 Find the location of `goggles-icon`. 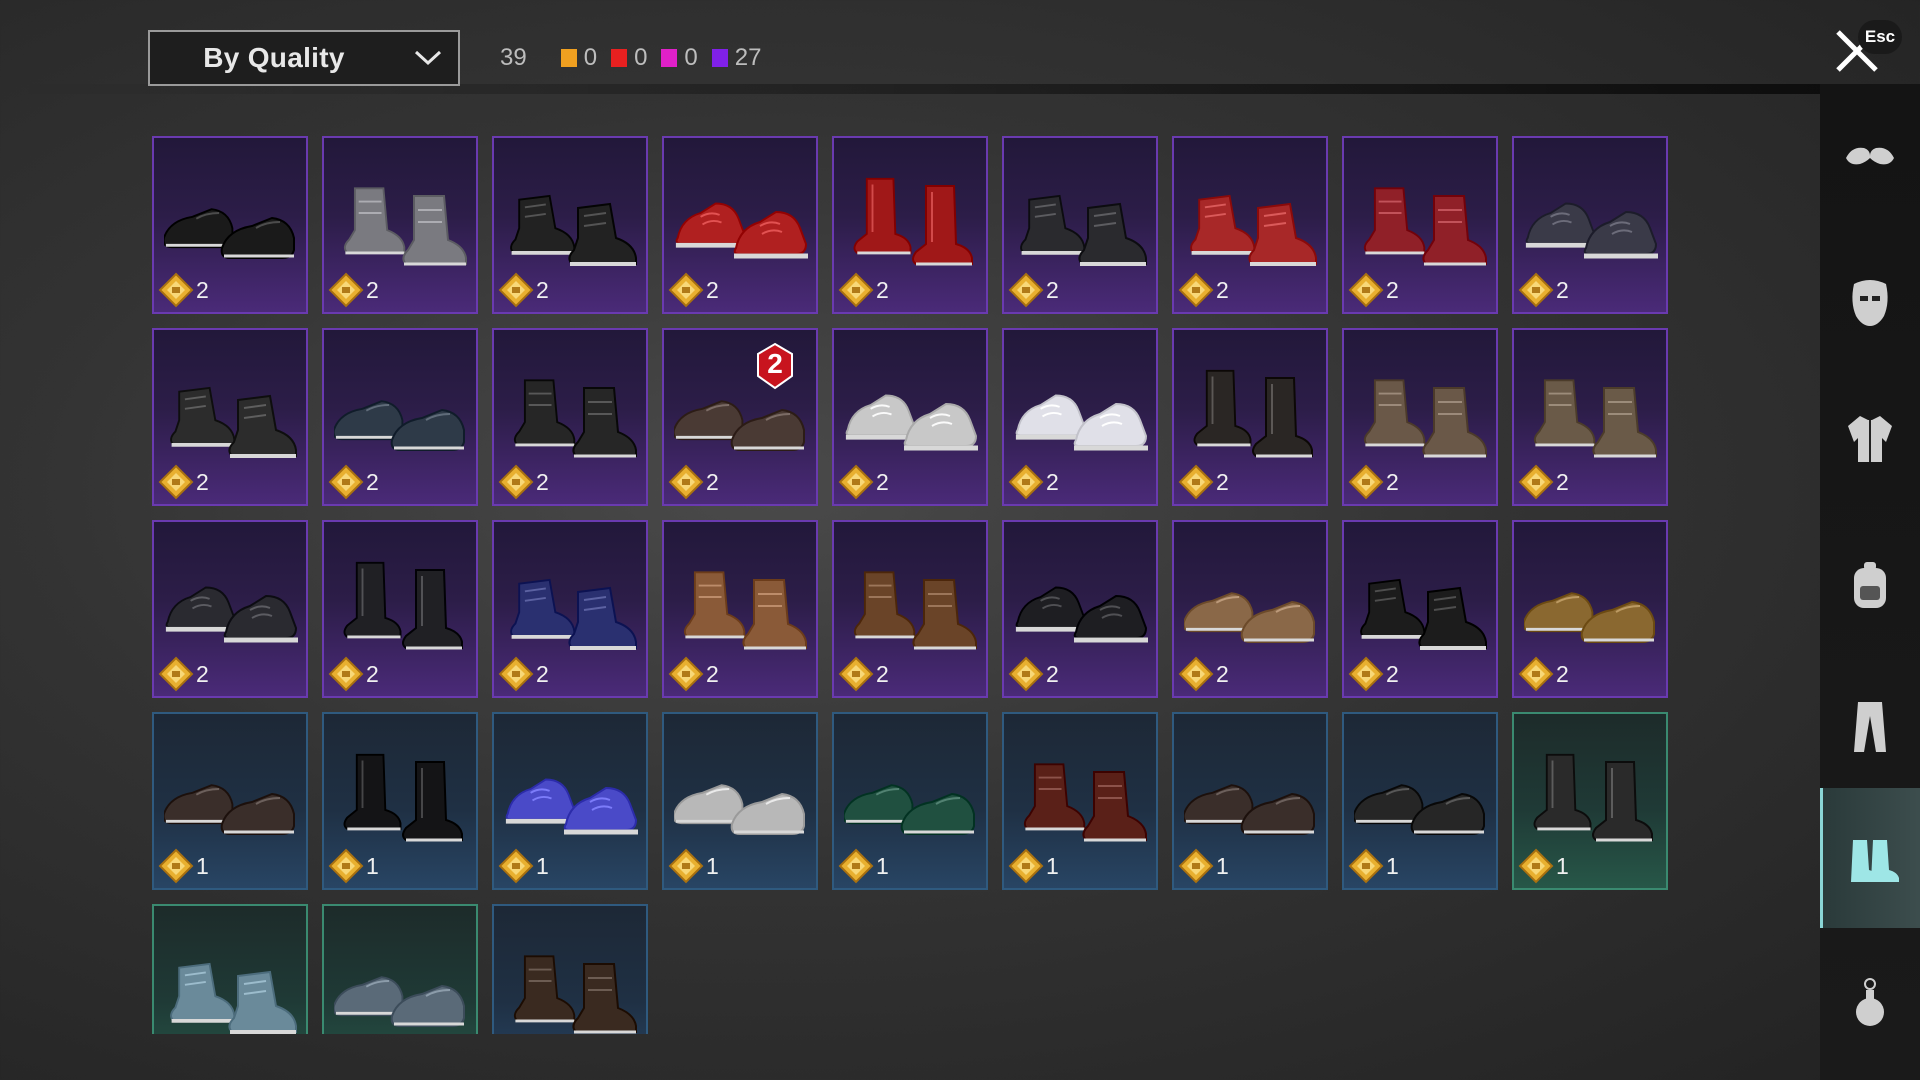

goggles-icon is located at coordinates (1870, 156).